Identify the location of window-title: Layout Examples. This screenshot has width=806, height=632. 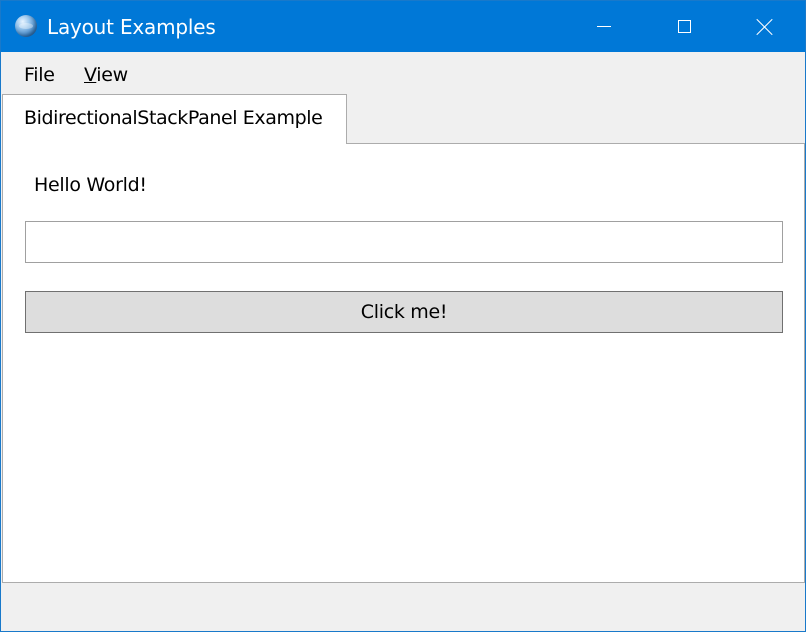
(131, 27).